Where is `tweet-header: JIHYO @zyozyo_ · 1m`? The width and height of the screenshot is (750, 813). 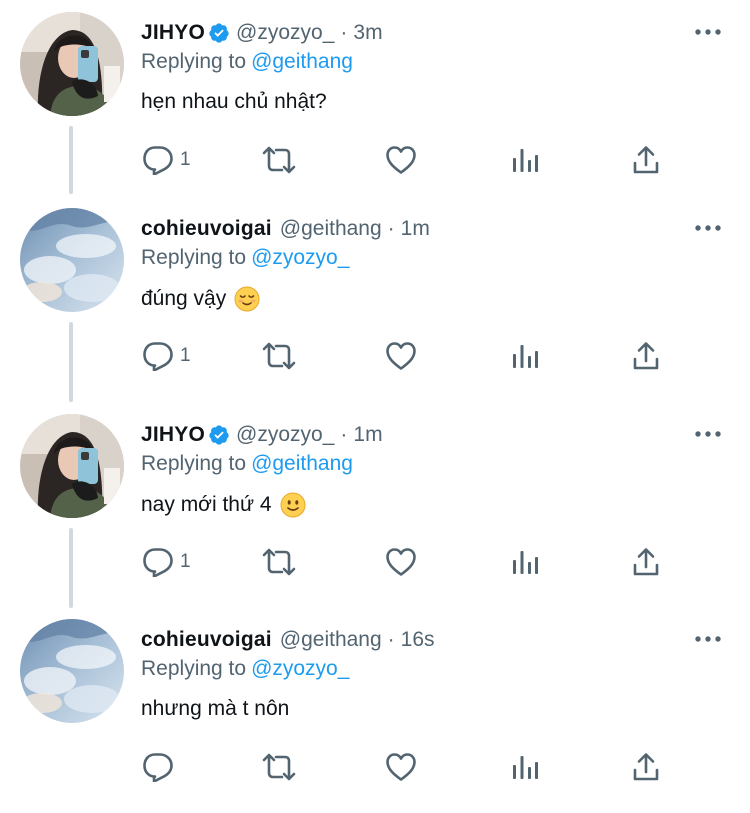
tweet-header: JIHYO @zyozyo_ · 1m is located at coordinates (262, 435).